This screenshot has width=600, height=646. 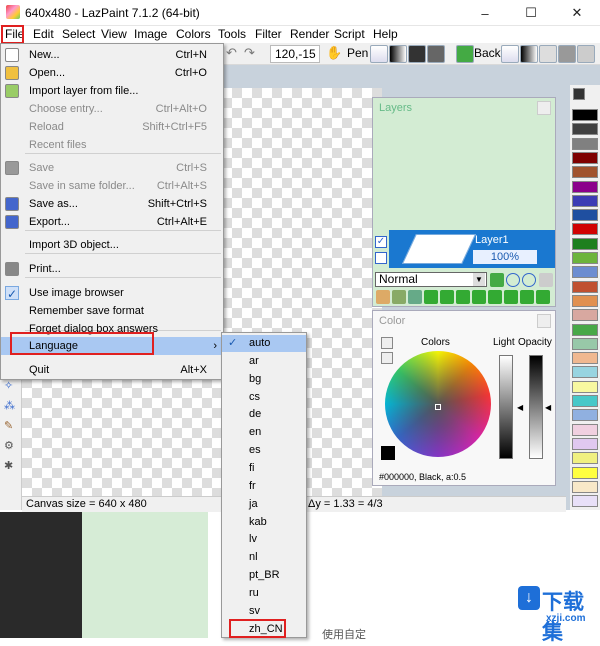 I want to click on menu-filter: Filter, so click(x=268, y=34).